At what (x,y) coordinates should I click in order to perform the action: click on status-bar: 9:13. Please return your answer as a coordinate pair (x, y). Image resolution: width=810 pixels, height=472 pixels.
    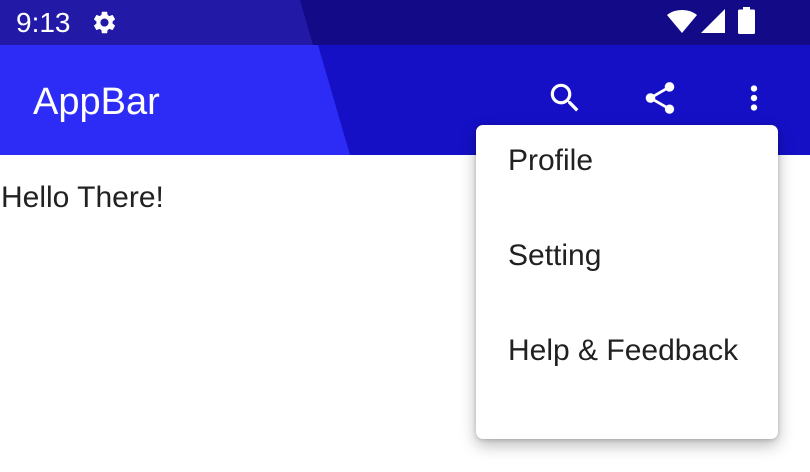
    Looking at the image, I should click on (405, 22).